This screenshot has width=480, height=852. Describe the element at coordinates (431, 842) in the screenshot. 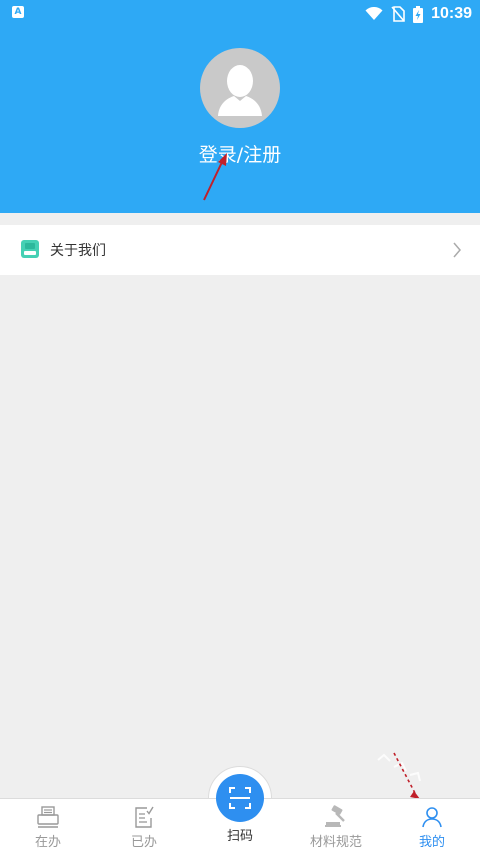

I see `nav-label: 我的` at that location.